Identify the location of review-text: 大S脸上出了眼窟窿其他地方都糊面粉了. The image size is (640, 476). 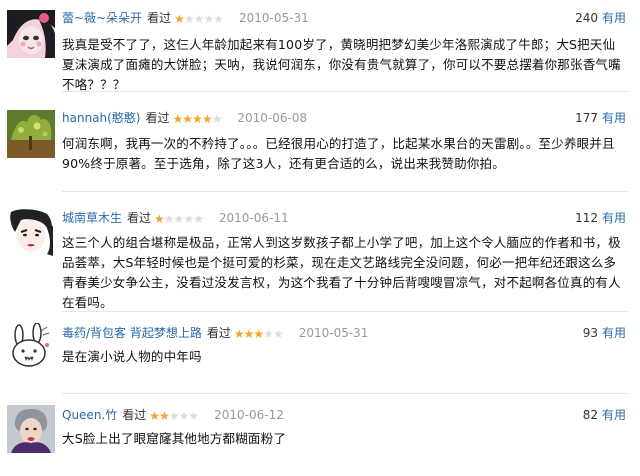
(174, 438).